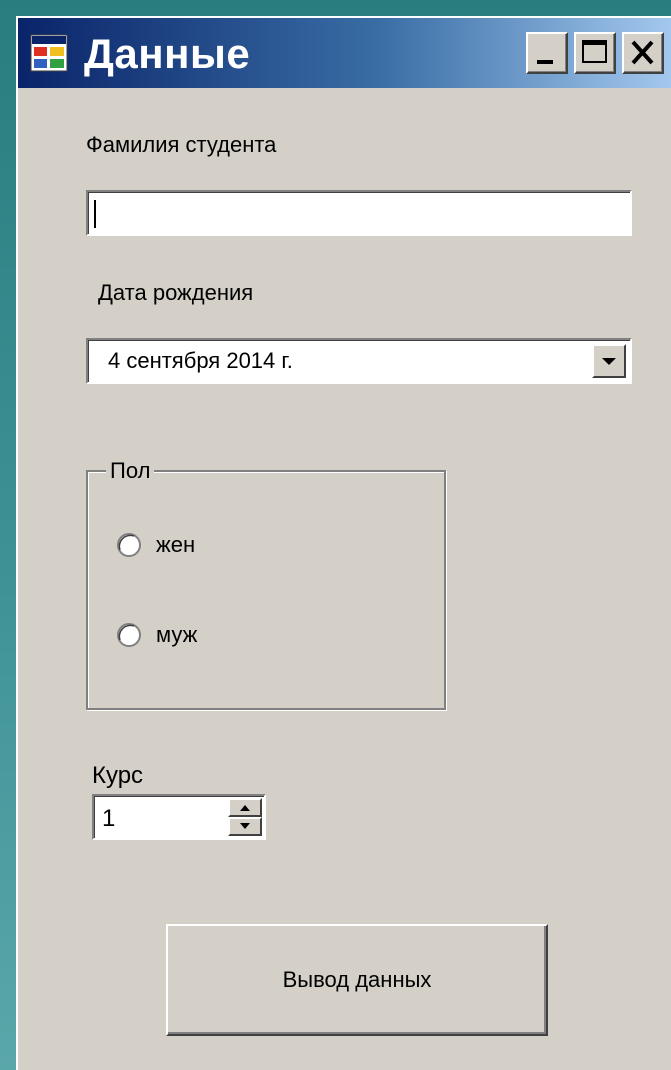 Image resolution: width=671 pixels, height=1070 pixels. What do you see at coordinates (95, 214) in the screenshot?
I see `text-caret` at bounding box center [95, 214].